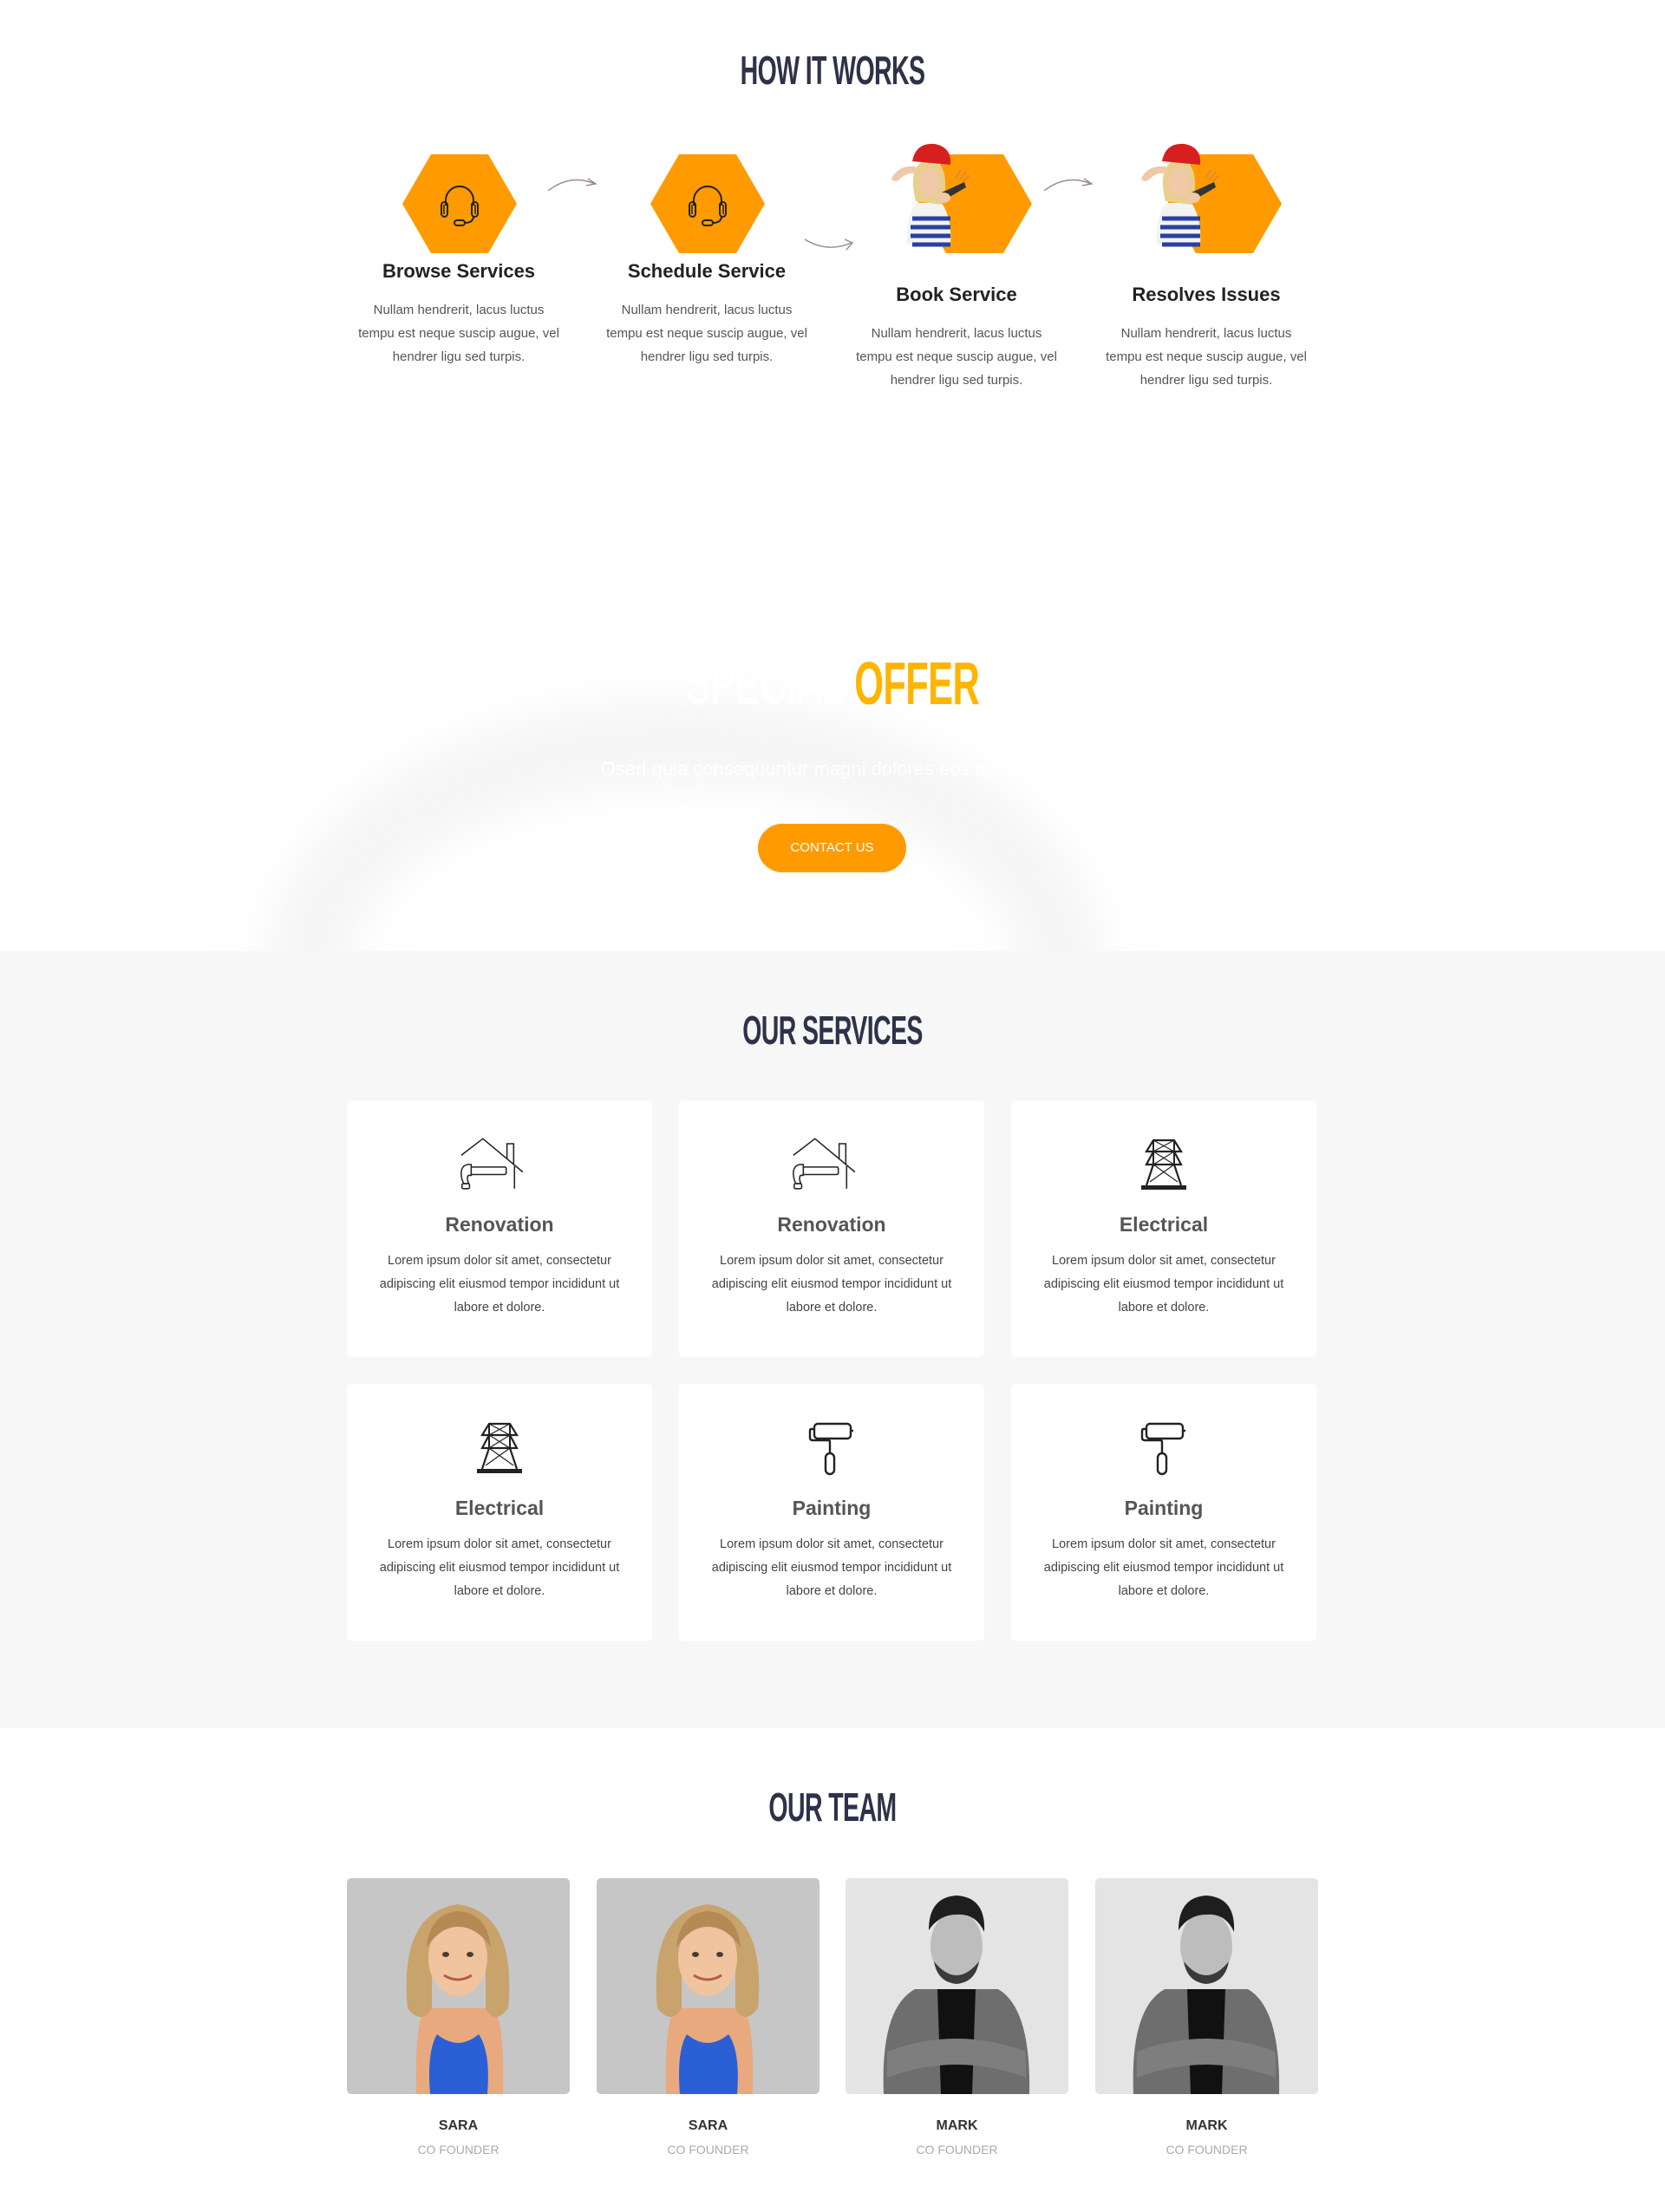  Describe the element at coordinates (832, 1030) in the screenshot. I see `services-title: OUR SERVICES` at that location.